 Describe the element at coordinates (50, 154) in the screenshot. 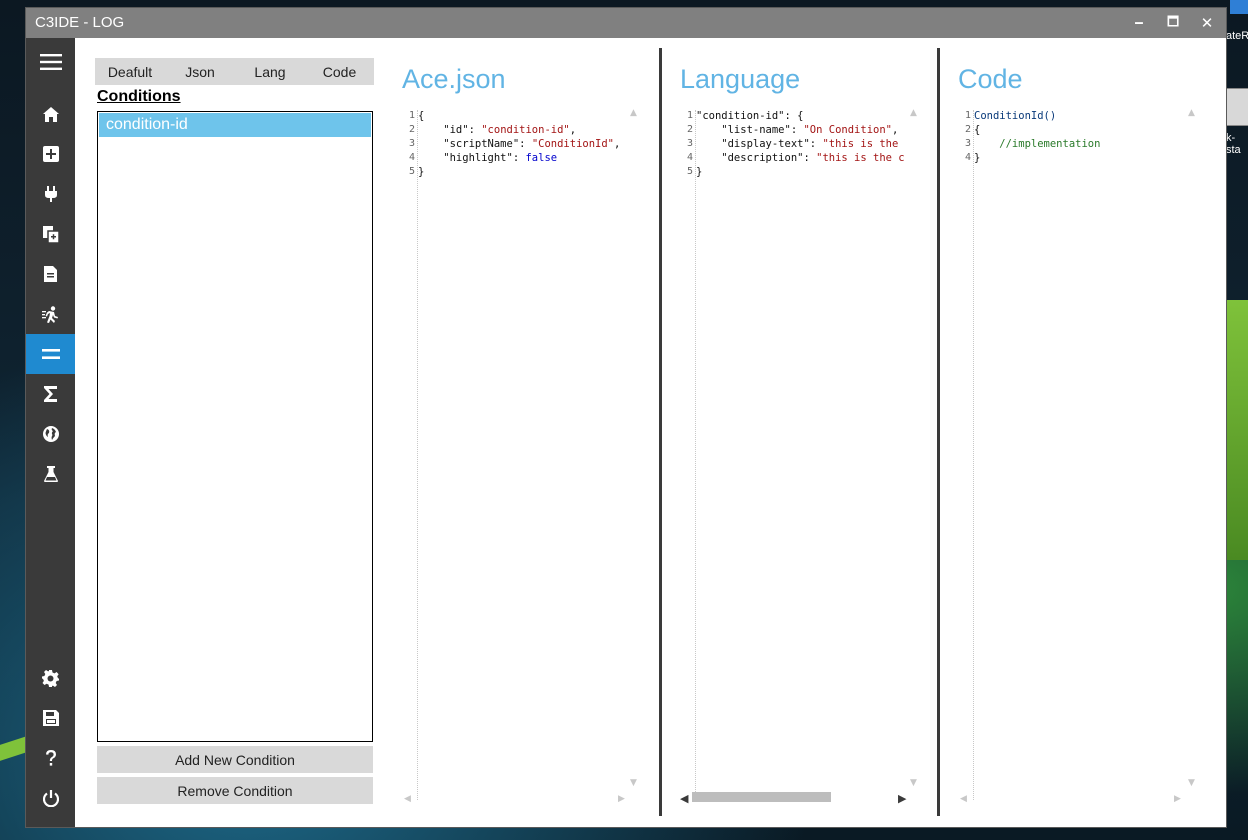

I see `add-icon` at that location.